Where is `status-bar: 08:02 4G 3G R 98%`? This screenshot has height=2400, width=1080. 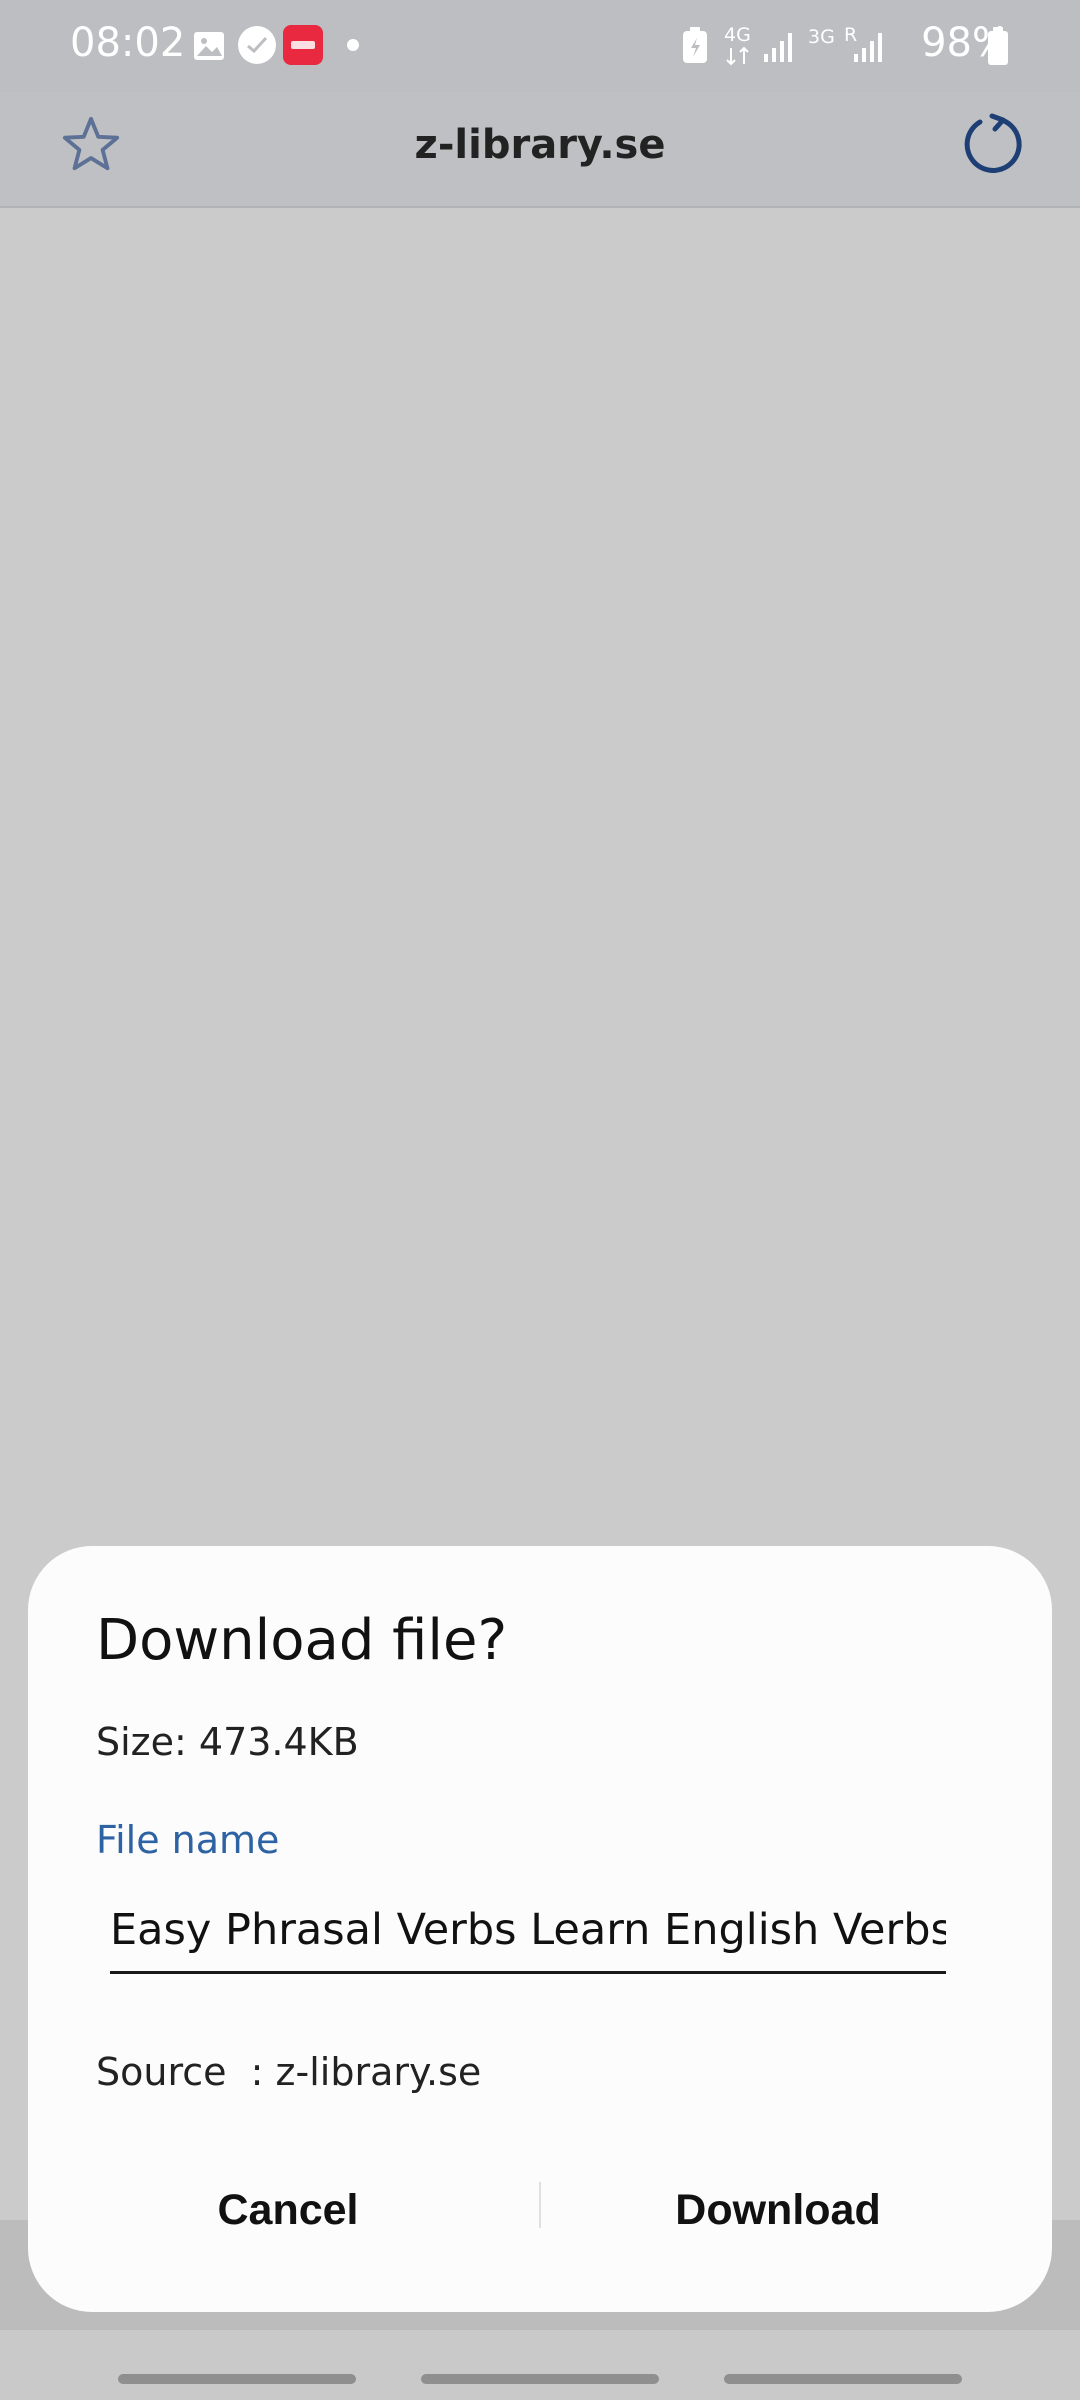 status-bar: 08:02 4G 3G R 98% is located at coordinates (540, 46).